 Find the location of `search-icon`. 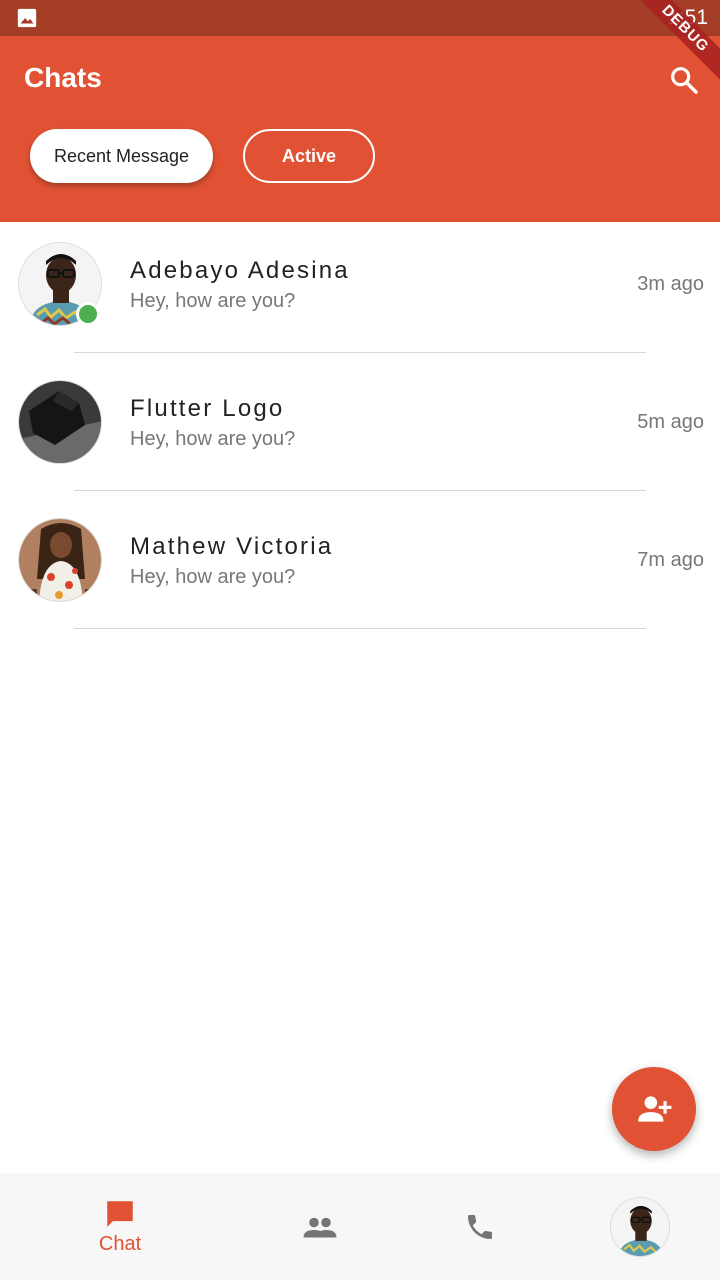

search-icon is located at coordinates (684, 80).